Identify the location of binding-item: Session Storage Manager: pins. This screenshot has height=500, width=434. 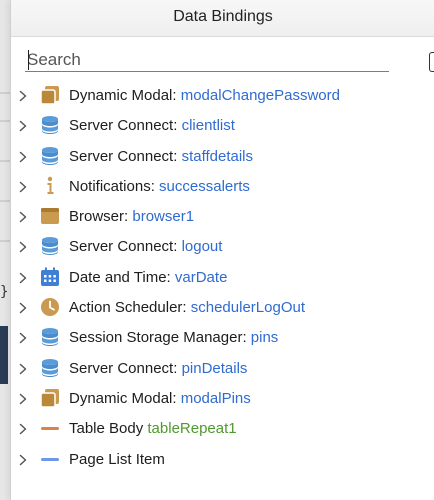
(222, 337).